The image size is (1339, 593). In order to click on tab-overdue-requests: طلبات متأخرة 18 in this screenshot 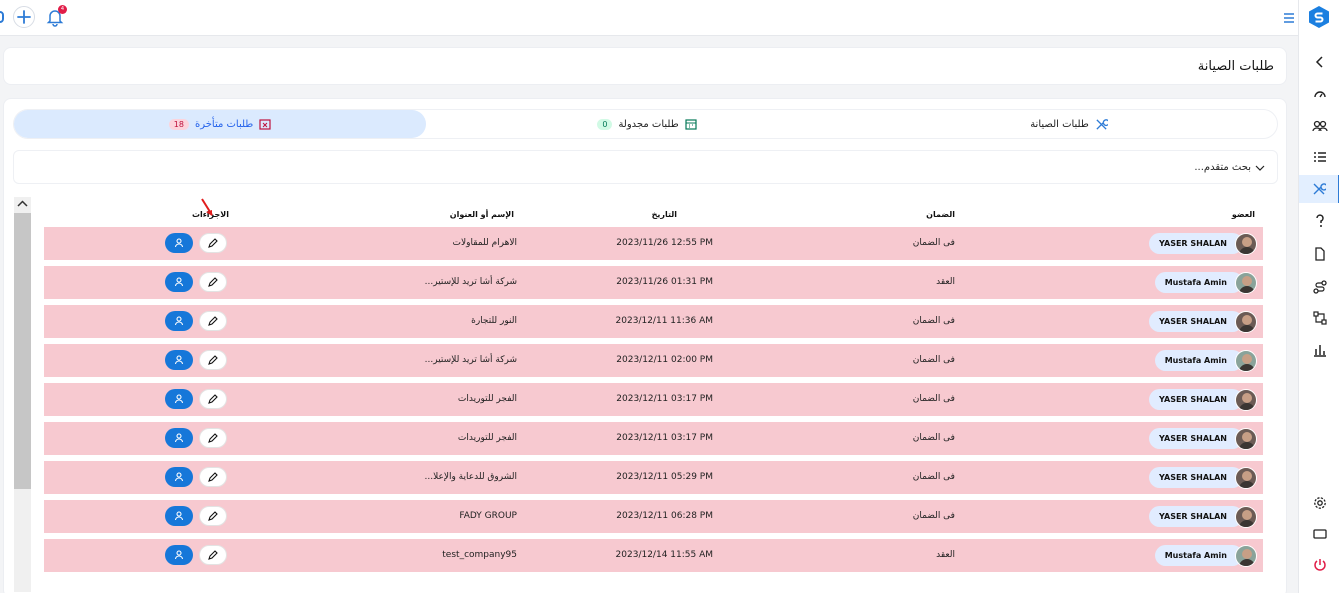, I will do `click(220, 124)`.